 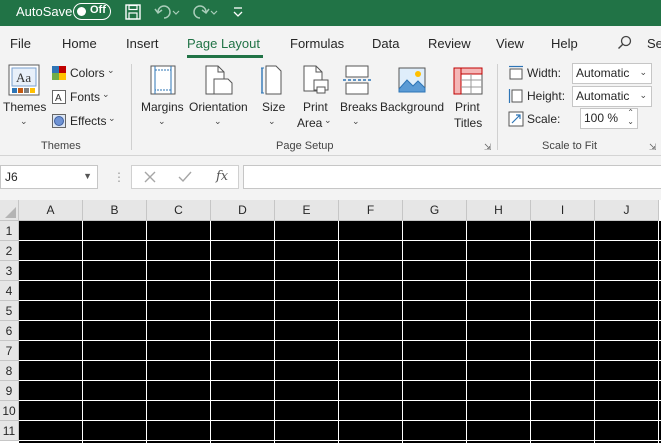 What do you see at coordinates (133, 13) in the screenshot?
I see `save-icon` at bounding box center [133, 13].